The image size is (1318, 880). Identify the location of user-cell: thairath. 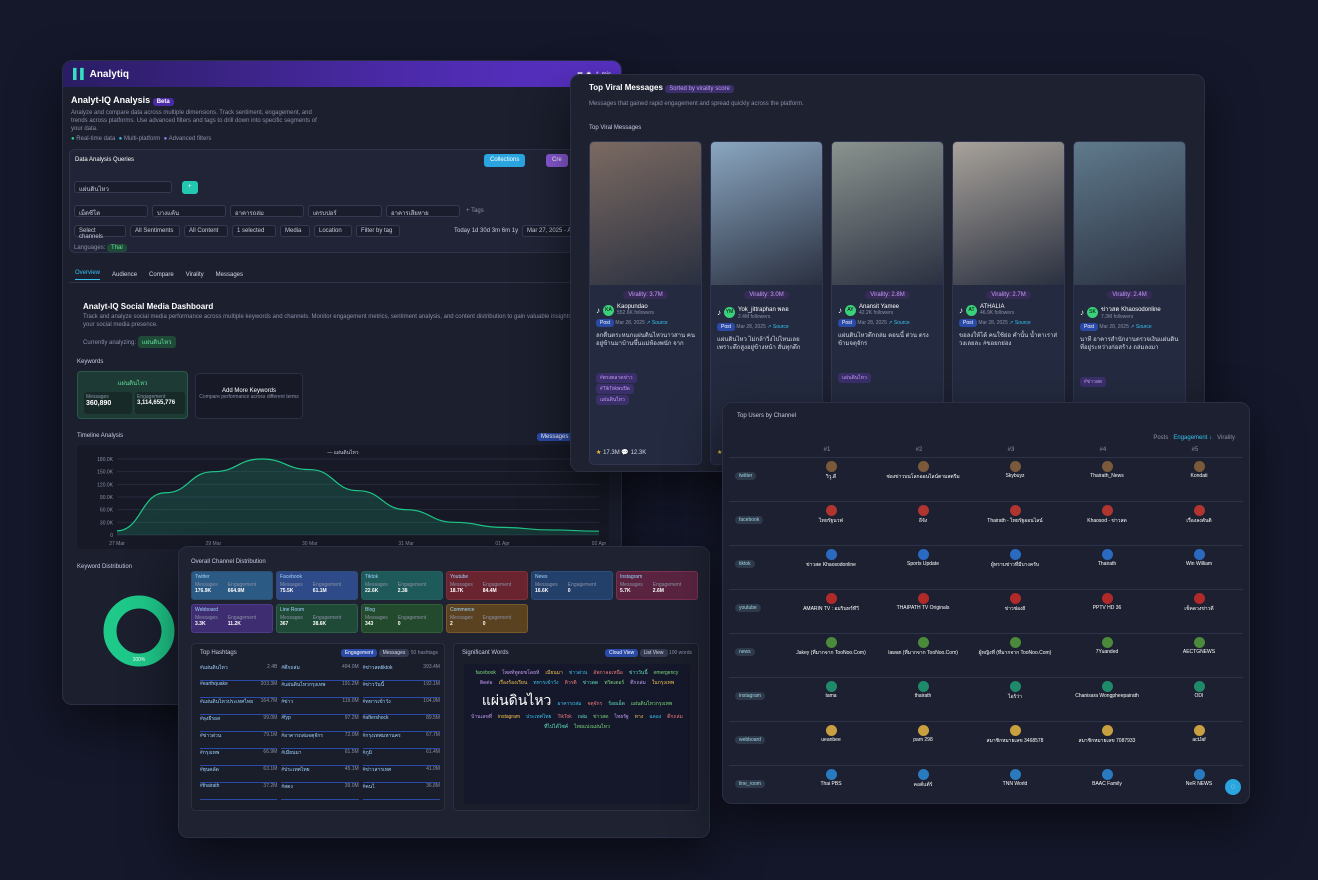
(923, 690).